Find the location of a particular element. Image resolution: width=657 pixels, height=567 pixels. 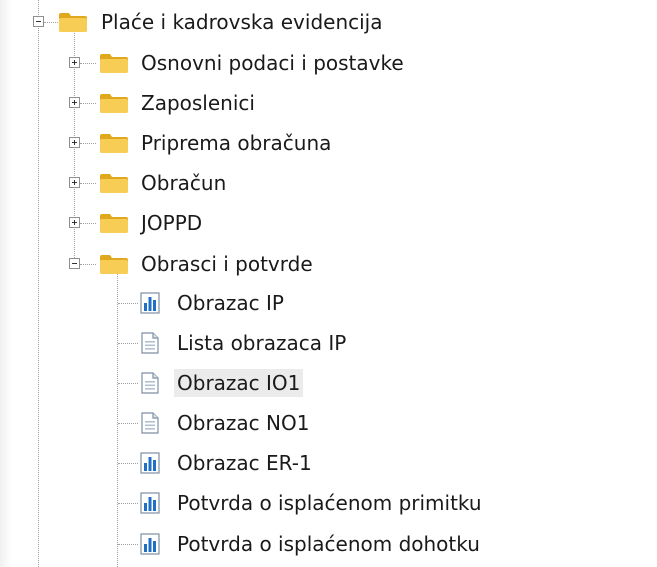

tree-item-zaposlenici: Zaposlenici is located at coordinates (198, 103).